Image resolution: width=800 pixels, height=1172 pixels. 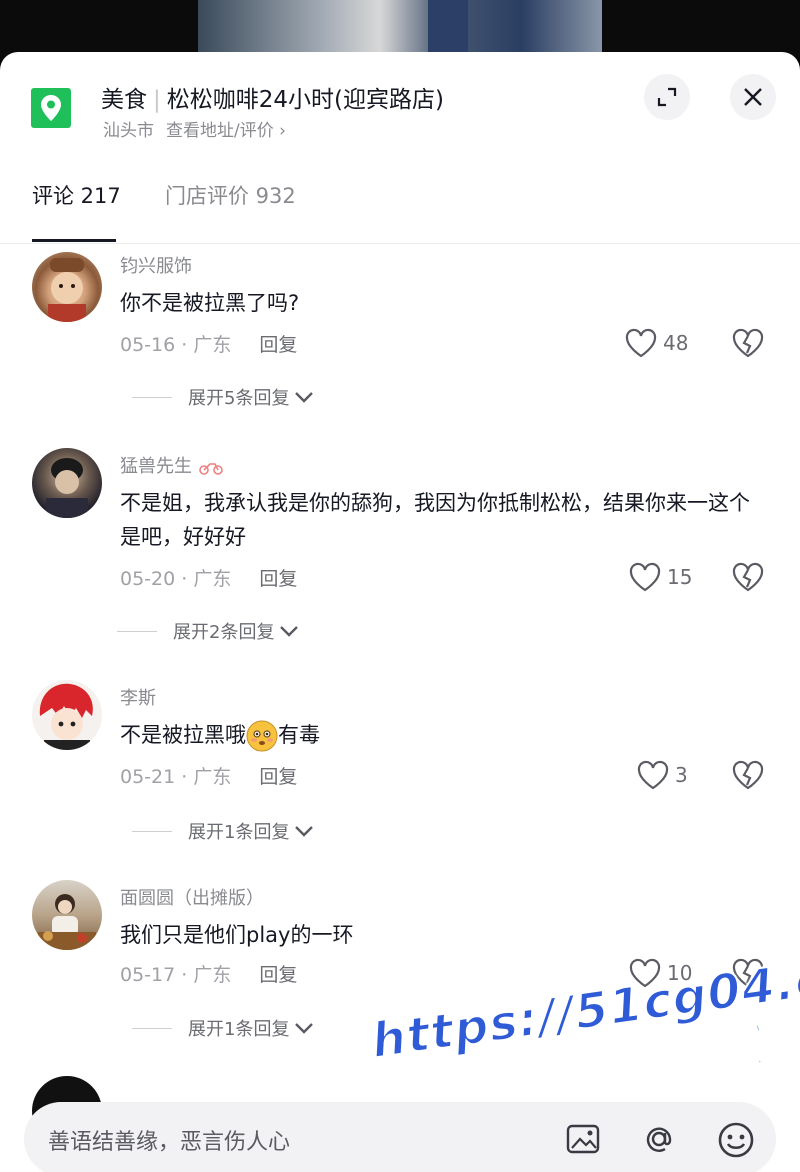 I want to click on comment-text: 不是被拉黑哦 有毒, so click(x=445, y=735).